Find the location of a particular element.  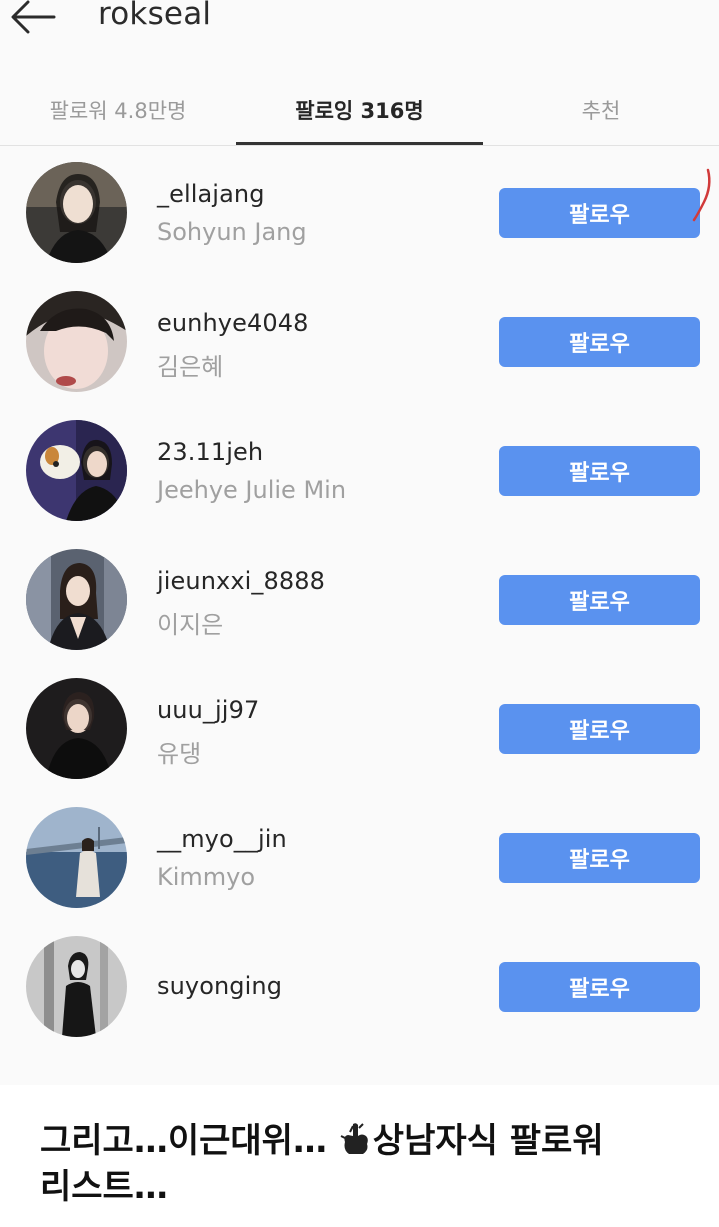

username: 23.11jeh is located at coordinates (210, 452).